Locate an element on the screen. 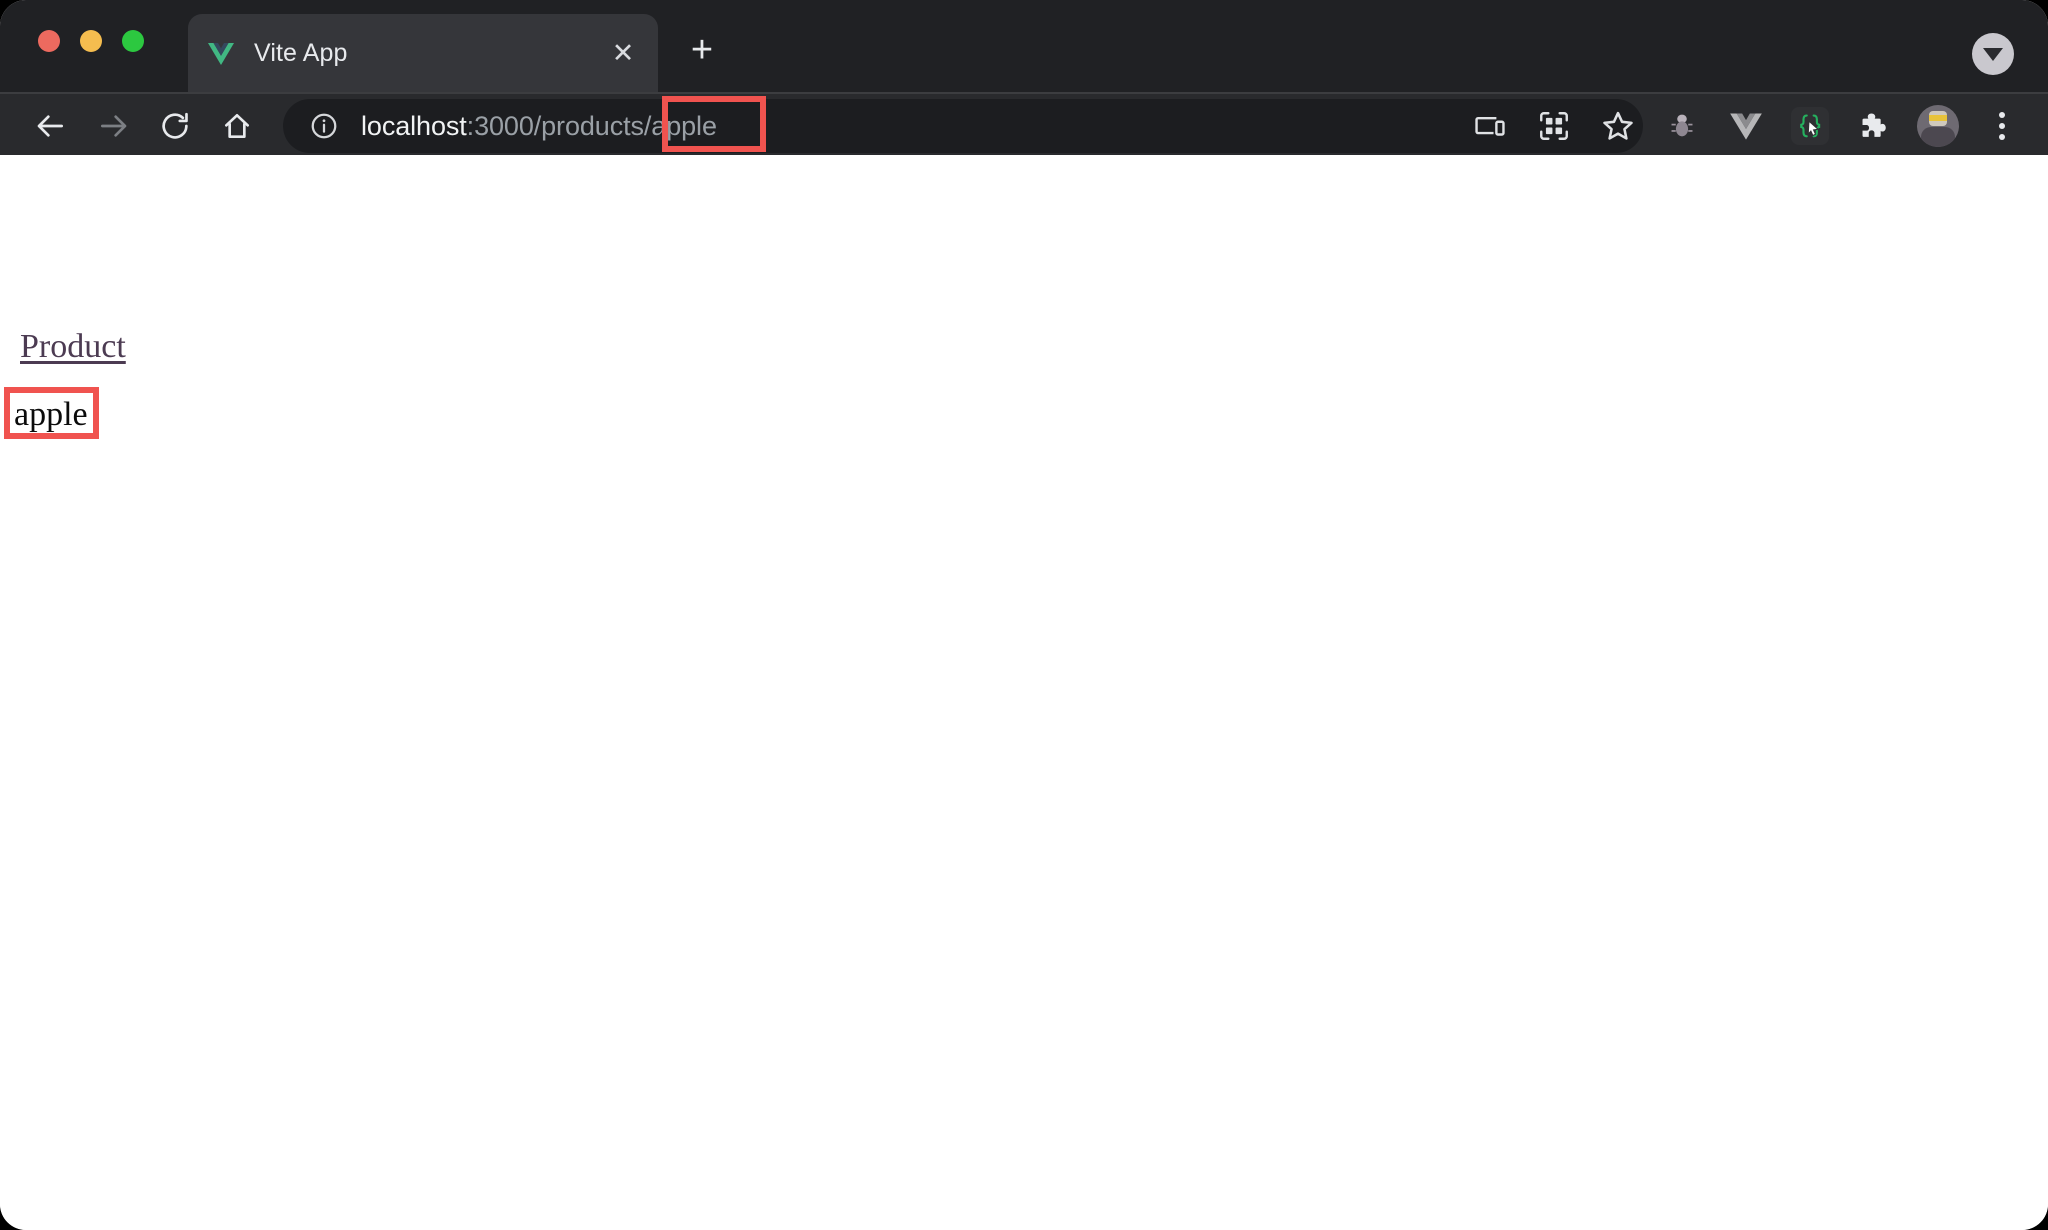 The height and width of the screenshot is (1230, 2048). avatar-image is located at coordinates (1938, 126).